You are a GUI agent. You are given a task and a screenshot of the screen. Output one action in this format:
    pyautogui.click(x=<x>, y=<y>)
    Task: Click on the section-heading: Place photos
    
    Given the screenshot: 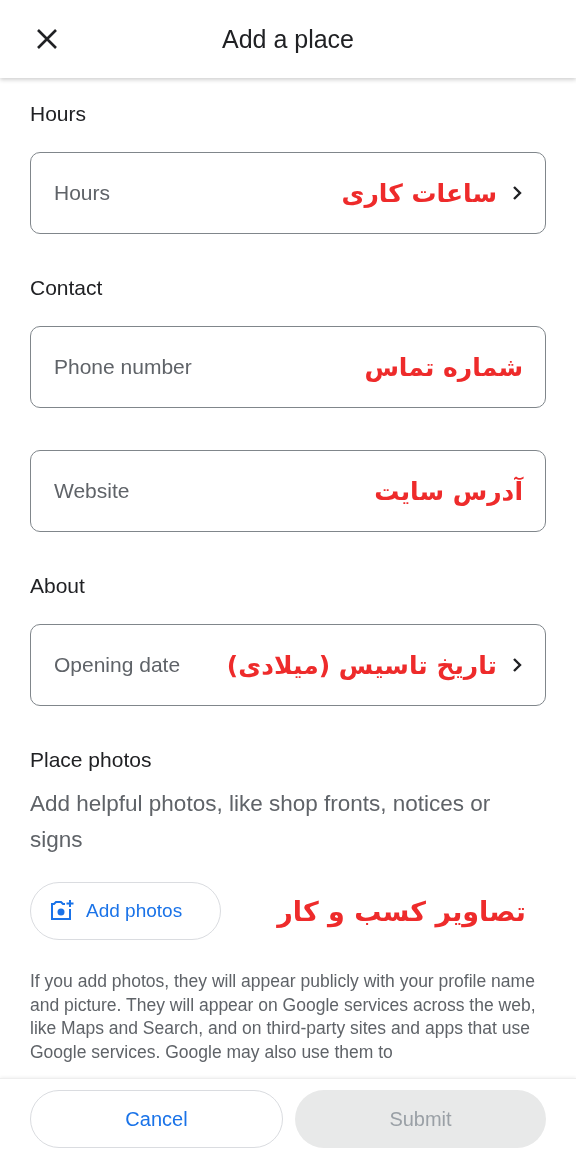 What is the action you would take?
    pyautogui.click(x=91, y=760)
    